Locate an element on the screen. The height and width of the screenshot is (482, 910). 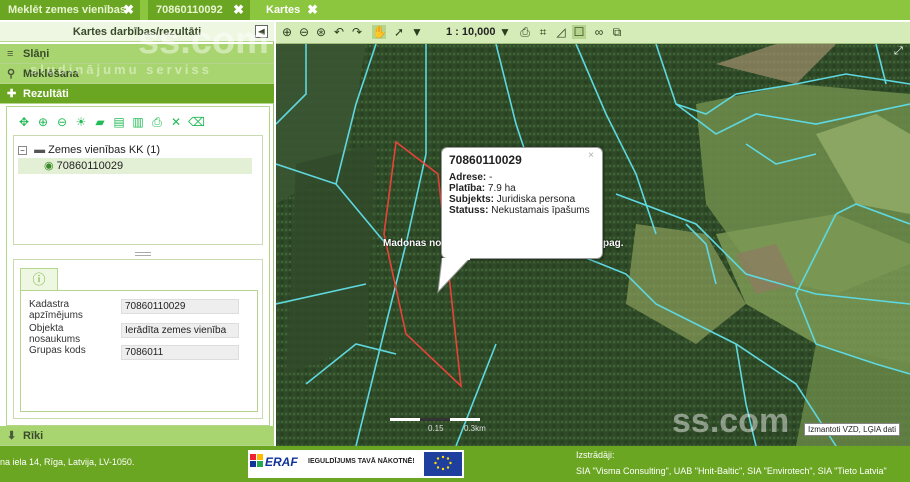
popup-area: Platība: 7.9 ha is located at coordinates (482, 188).